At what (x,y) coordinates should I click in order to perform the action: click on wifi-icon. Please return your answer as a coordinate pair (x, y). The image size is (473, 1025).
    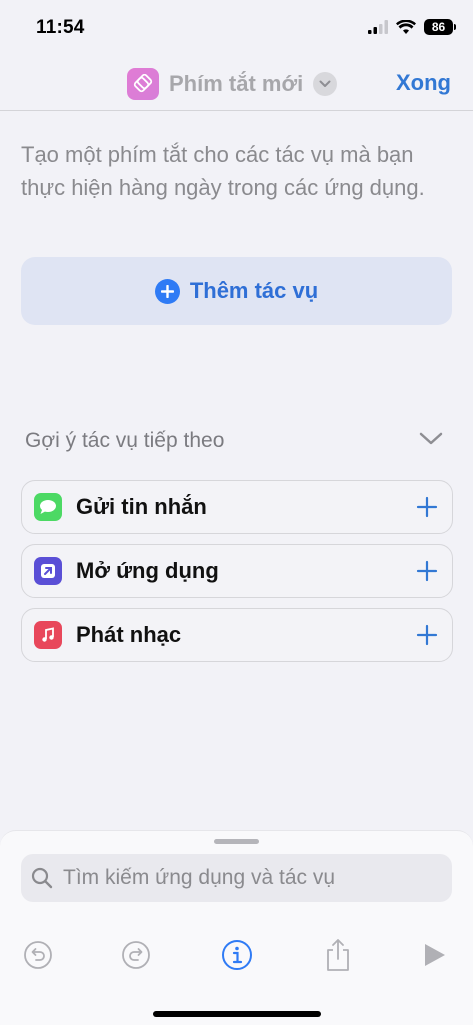
    Looking at the image, I should click on (406, 26).